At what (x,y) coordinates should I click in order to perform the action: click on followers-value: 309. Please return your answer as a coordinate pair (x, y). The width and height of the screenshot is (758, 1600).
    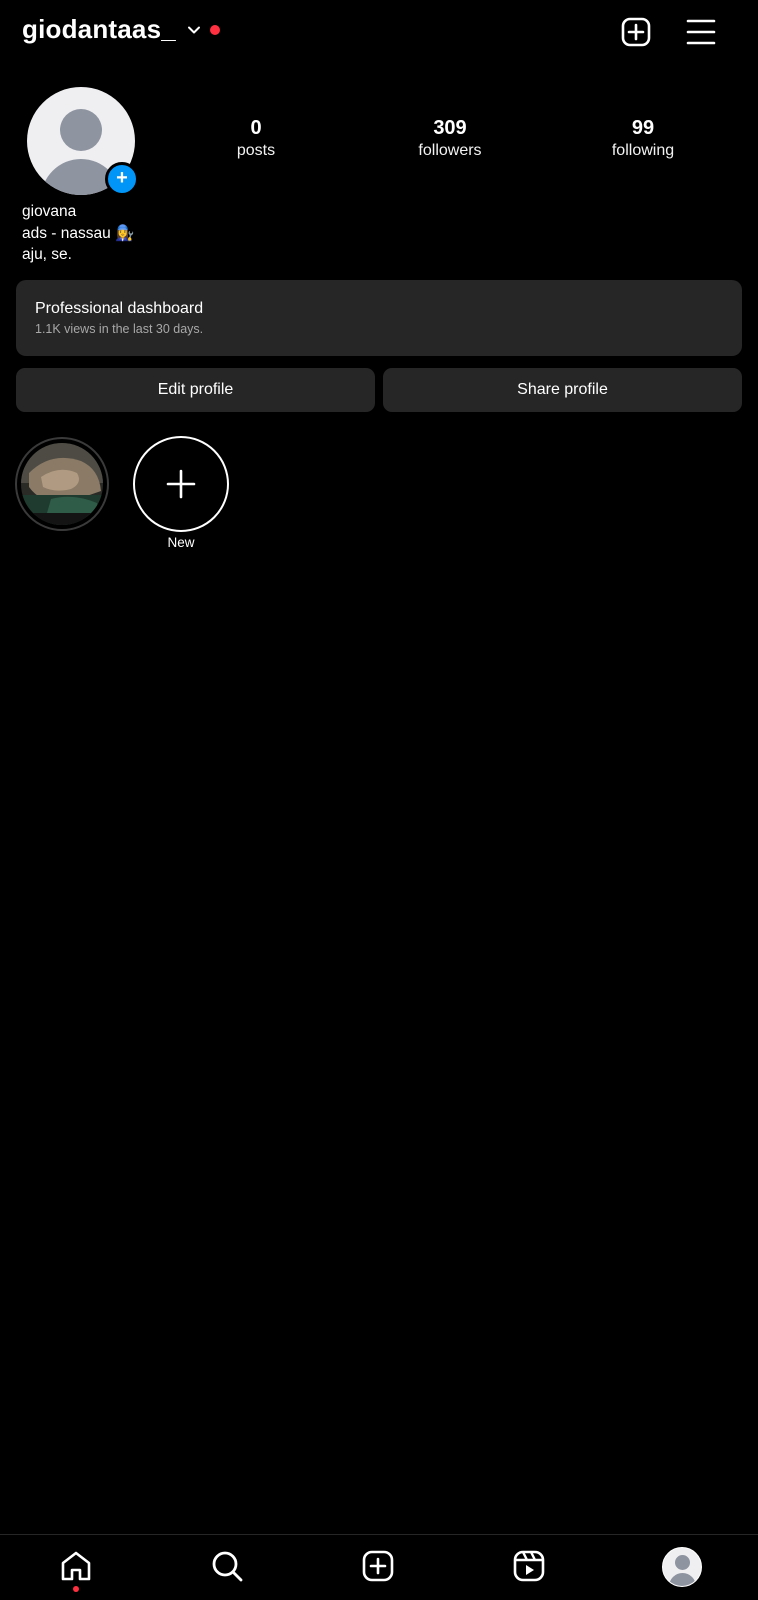
    Looking at the image, I should click on (450, 128).